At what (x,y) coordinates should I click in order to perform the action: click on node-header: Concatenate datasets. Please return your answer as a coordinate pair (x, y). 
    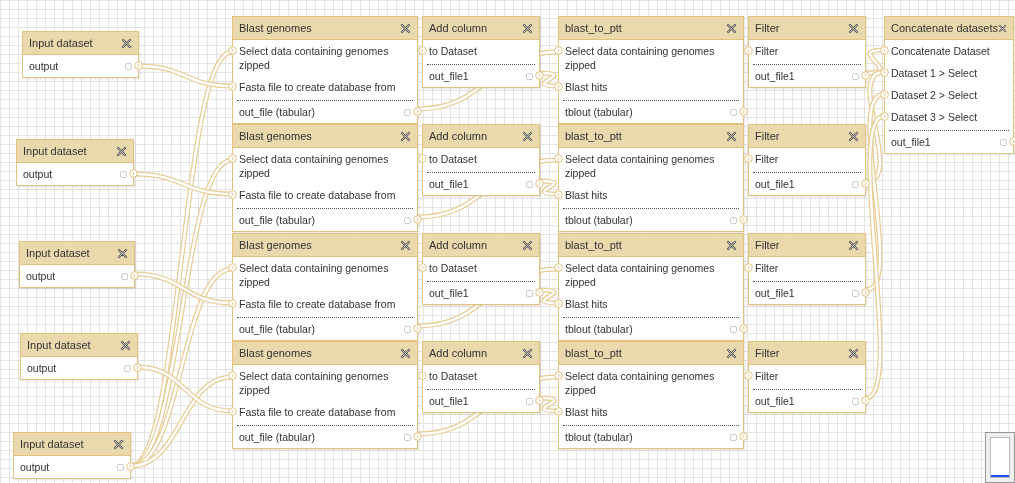
    Looking at the image, I should click on (949, 28).